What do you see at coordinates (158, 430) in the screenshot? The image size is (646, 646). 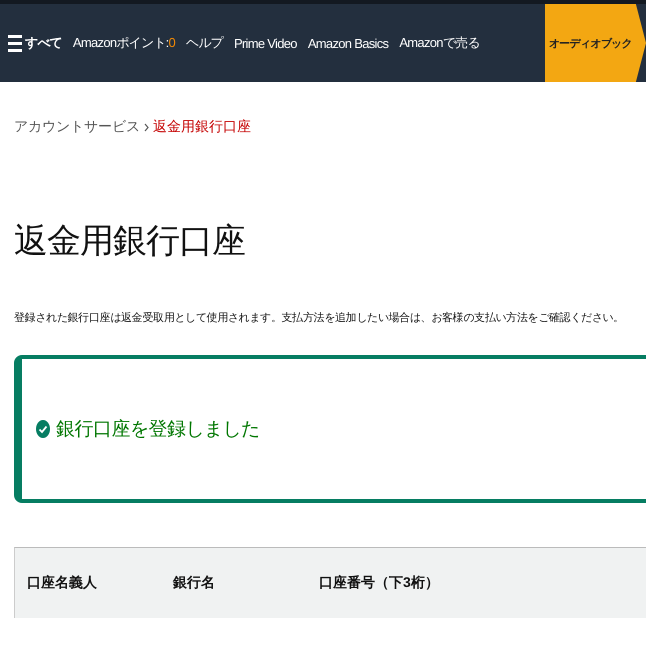 I see `alert-message: 銀行口座を登録しました` at bounding box center [158, 430].